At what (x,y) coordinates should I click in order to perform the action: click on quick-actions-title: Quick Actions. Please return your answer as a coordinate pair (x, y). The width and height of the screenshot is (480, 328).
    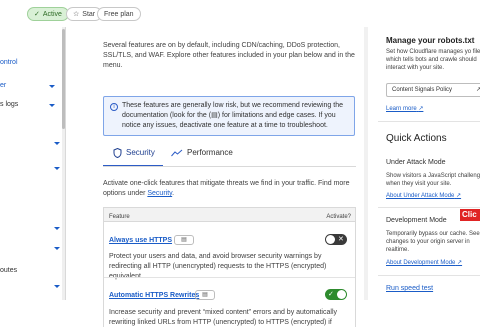
    Looking at the image, I should click on (416, 138).